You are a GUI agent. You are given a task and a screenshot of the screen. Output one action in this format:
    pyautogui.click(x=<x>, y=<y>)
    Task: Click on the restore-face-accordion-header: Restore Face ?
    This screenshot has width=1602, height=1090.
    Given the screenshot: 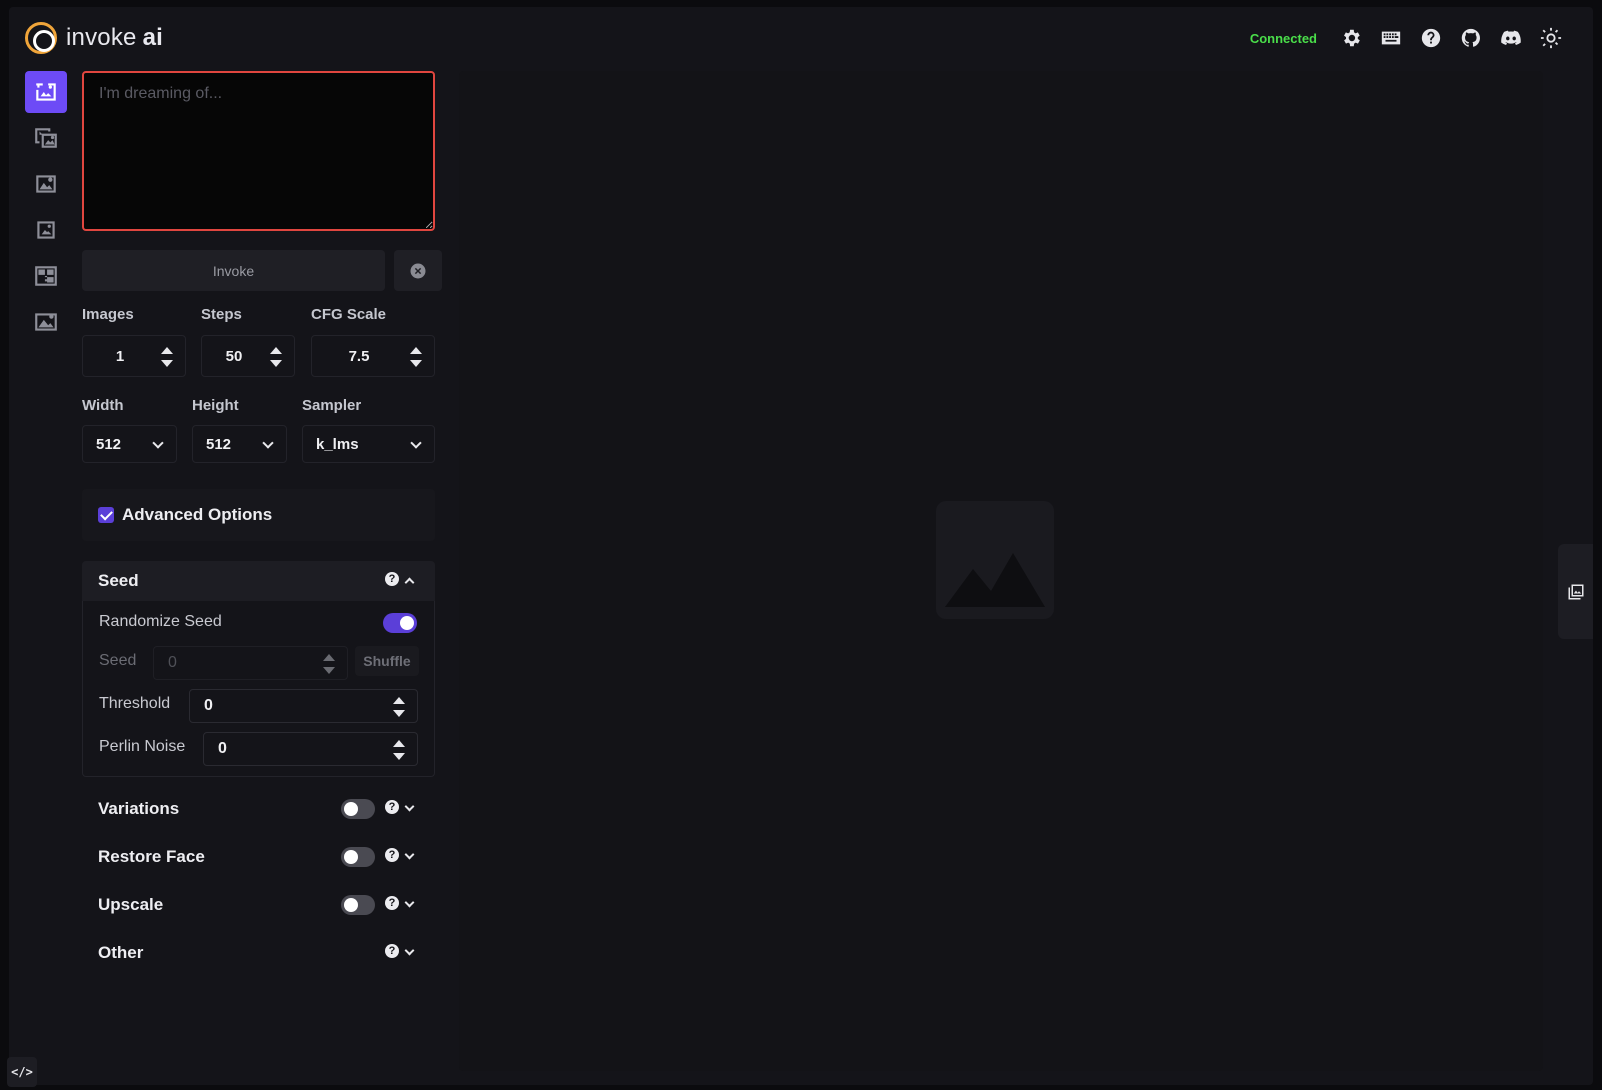 What is the action you would take?
    pyautogui.click(x=258, y=857)
    